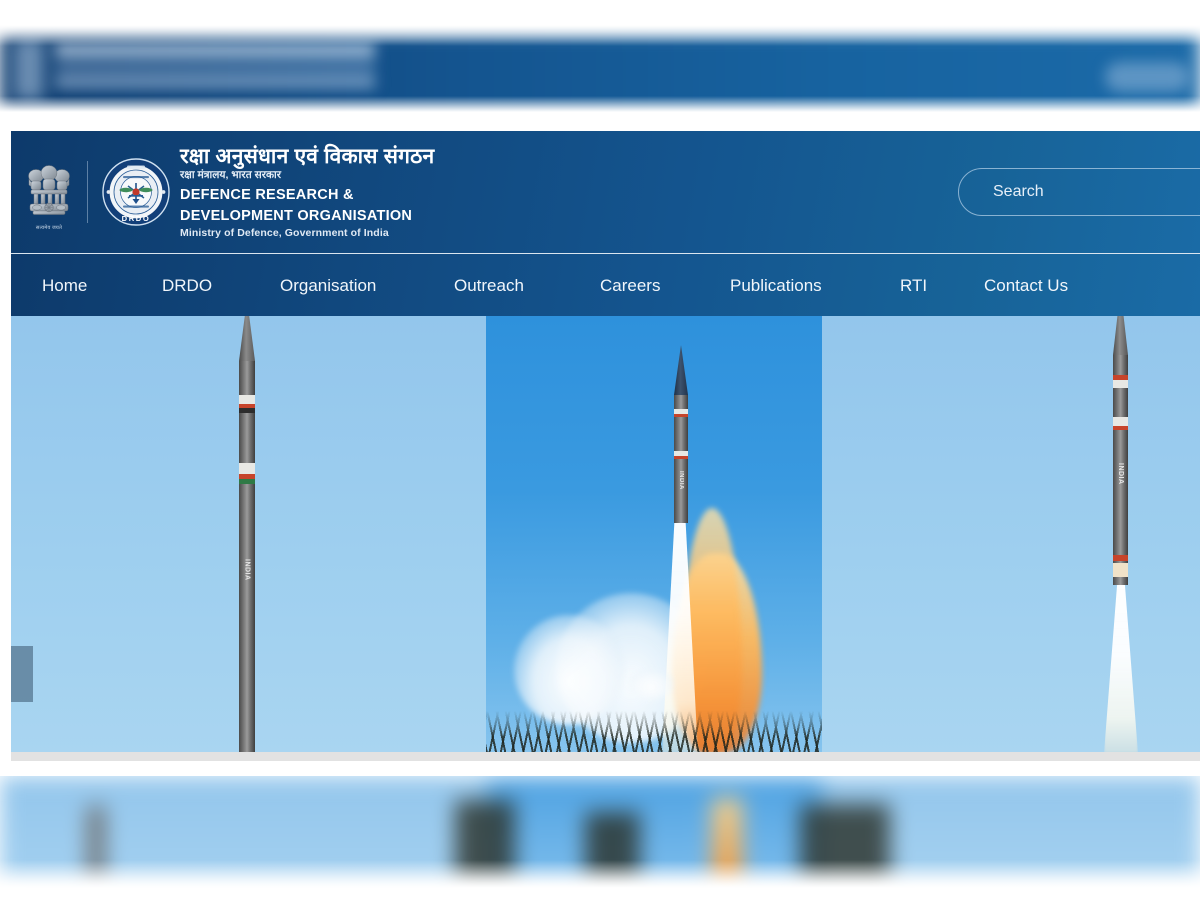  What do you see at coordinates (22, 674) in the screenshot?
I see `carousel-prev-button` at bounding box center [22, 674].